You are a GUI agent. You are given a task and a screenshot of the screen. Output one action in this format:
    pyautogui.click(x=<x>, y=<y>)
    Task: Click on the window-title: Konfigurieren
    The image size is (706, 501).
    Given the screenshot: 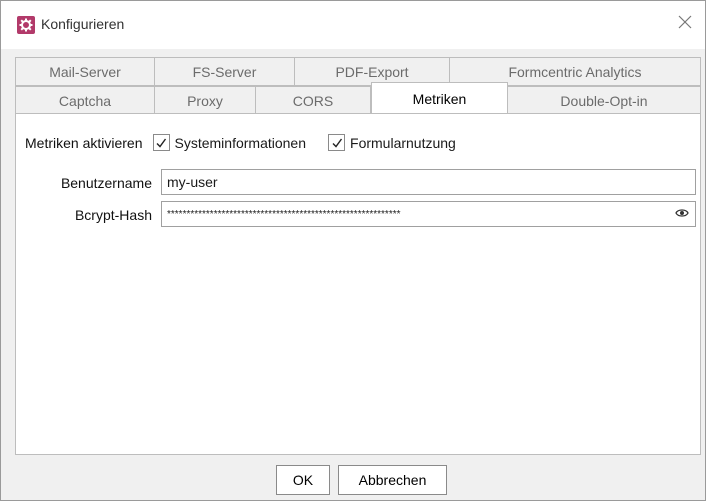 What is the action you would take?
    pyautogui.click(x=83, y=24)
    